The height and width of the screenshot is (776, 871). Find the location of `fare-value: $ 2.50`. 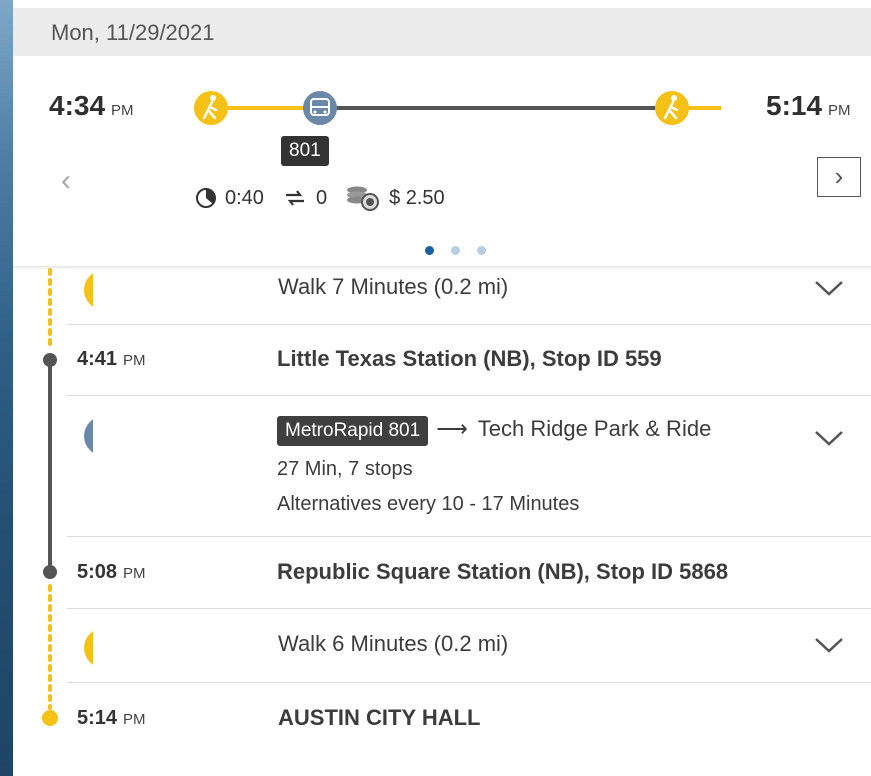

fare-value: $ 2.50 is located at coordinates (417, 197).